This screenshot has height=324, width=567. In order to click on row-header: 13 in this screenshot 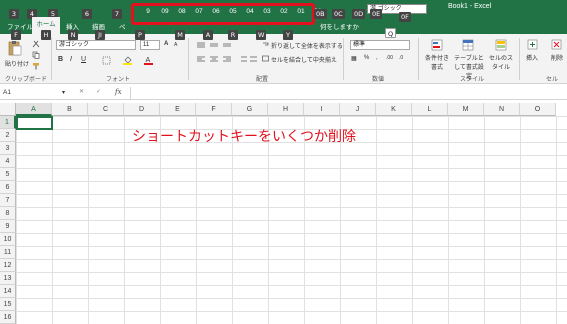, I will do `click(8, 278)`.